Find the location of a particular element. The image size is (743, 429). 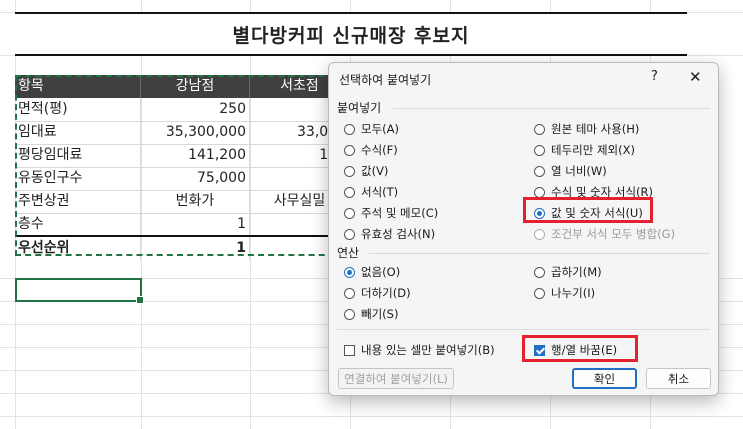

radio-values: 값(V) is located at coordinates (366, 171).